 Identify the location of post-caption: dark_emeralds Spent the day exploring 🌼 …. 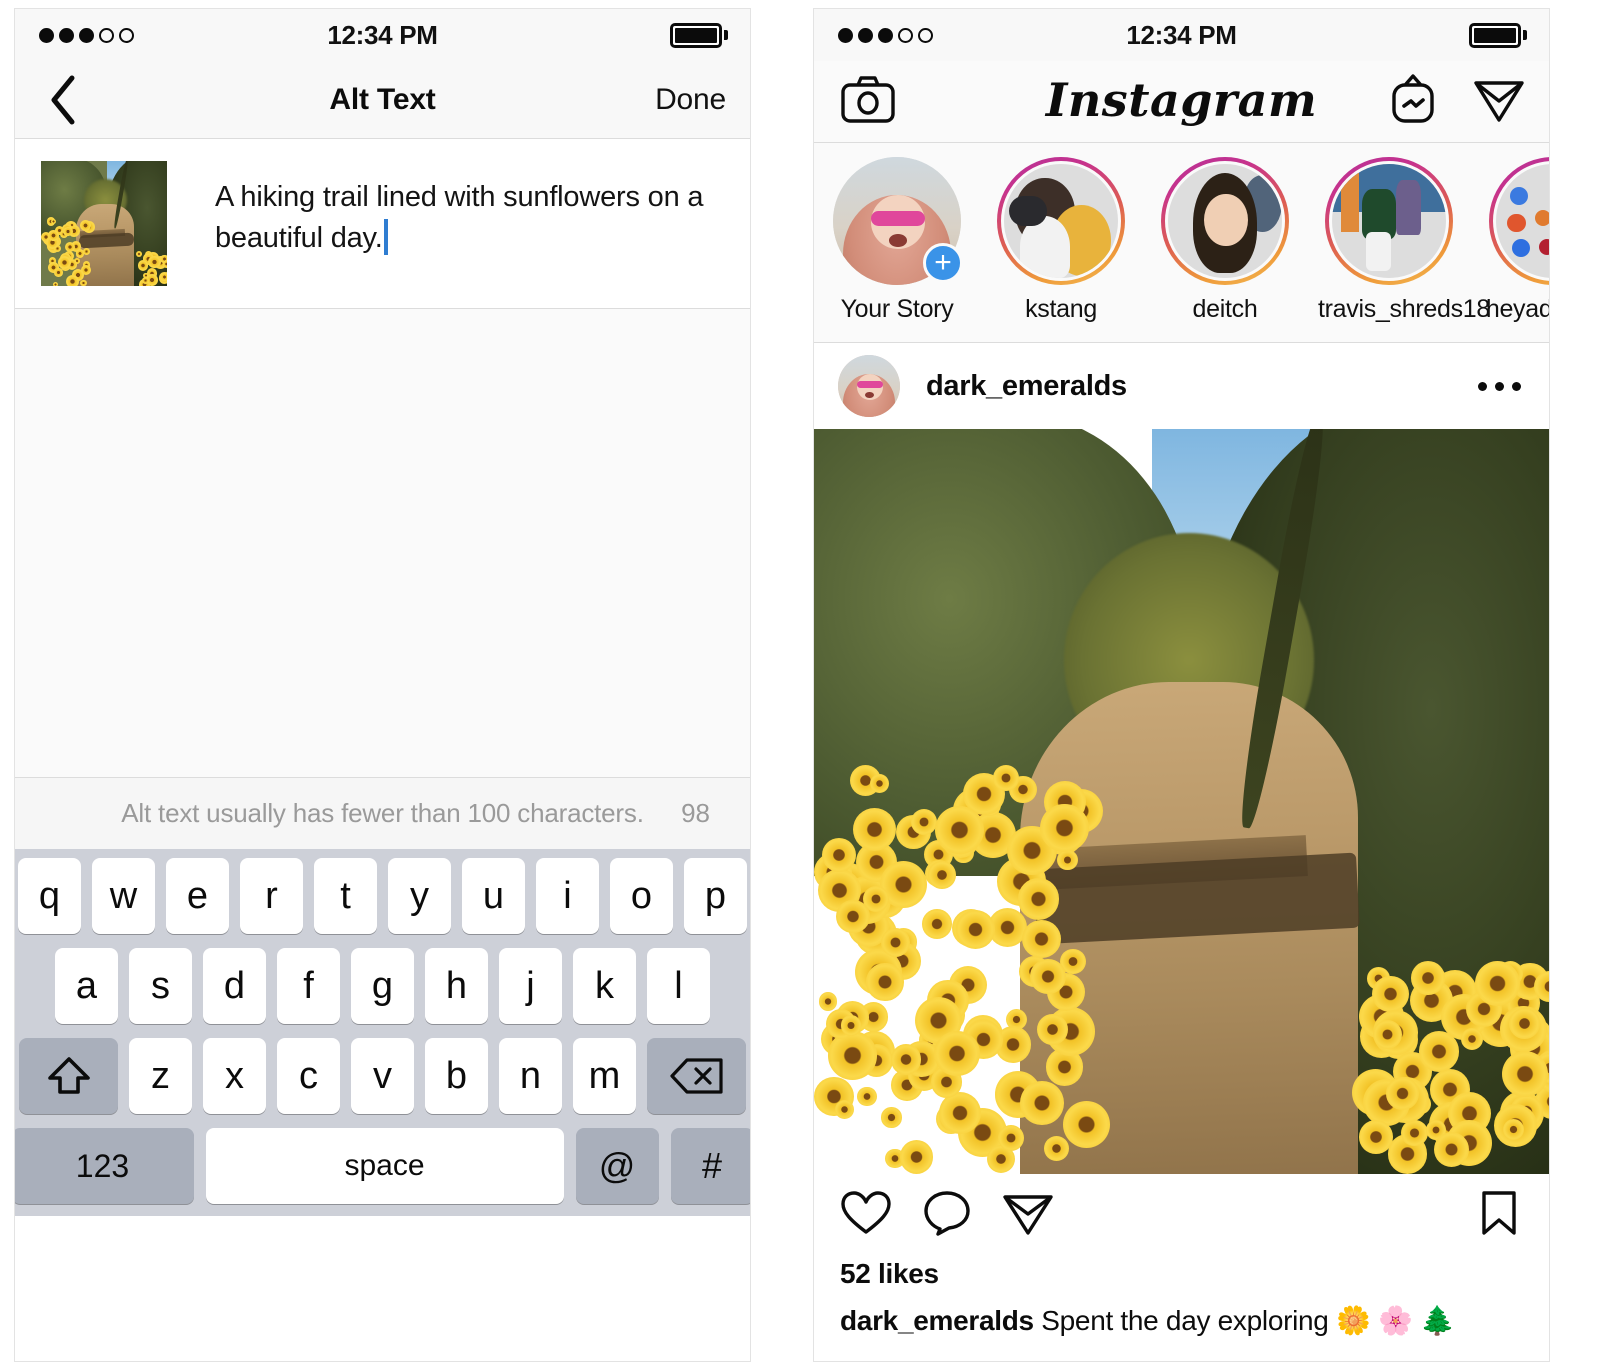
(1181, 1313).